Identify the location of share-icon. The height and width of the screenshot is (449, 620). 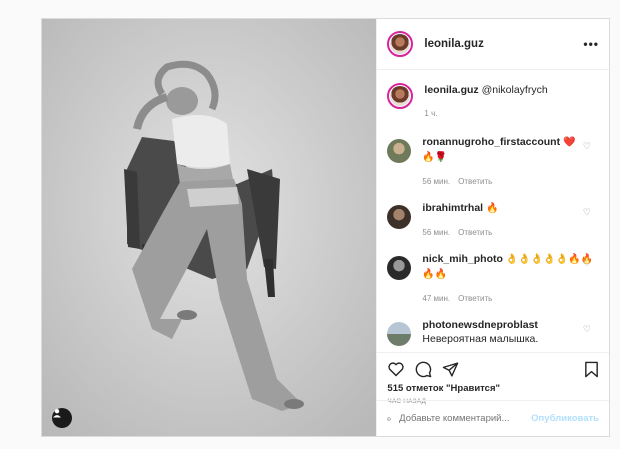
(450, 369).